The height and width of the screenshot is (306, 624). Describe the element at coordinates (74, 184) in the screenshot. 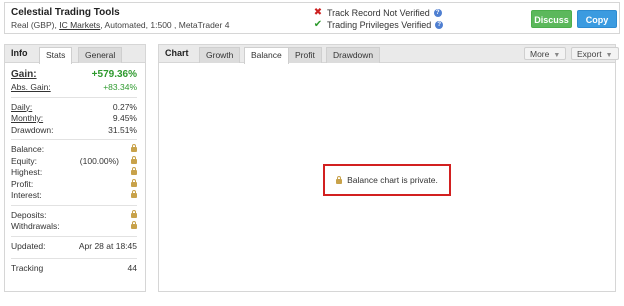

I see `profit-row: Profit:` at that location.